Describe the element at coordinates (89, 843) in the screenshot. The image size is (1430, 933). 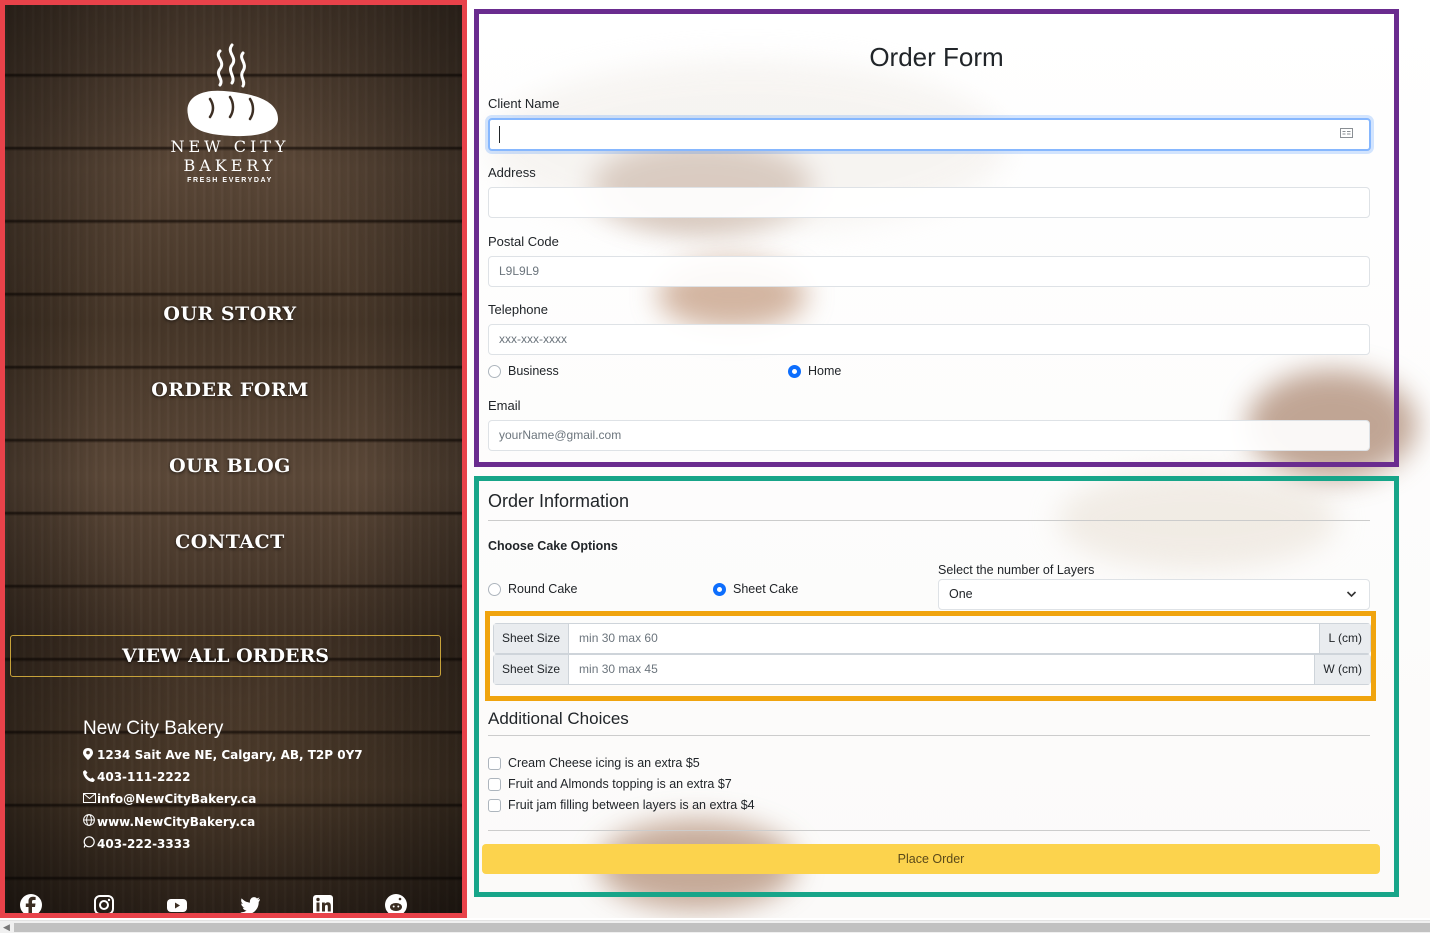
I see `whatsapp-icon` at that location.